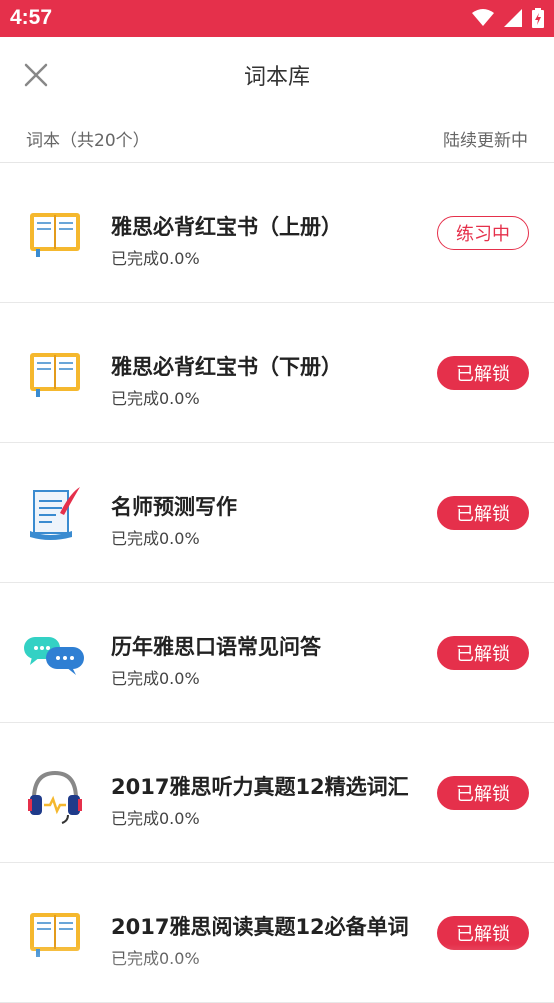  Describe the element at coordinates (276, 77) in the screenshot. I see `page-title: 词本库` at that location.